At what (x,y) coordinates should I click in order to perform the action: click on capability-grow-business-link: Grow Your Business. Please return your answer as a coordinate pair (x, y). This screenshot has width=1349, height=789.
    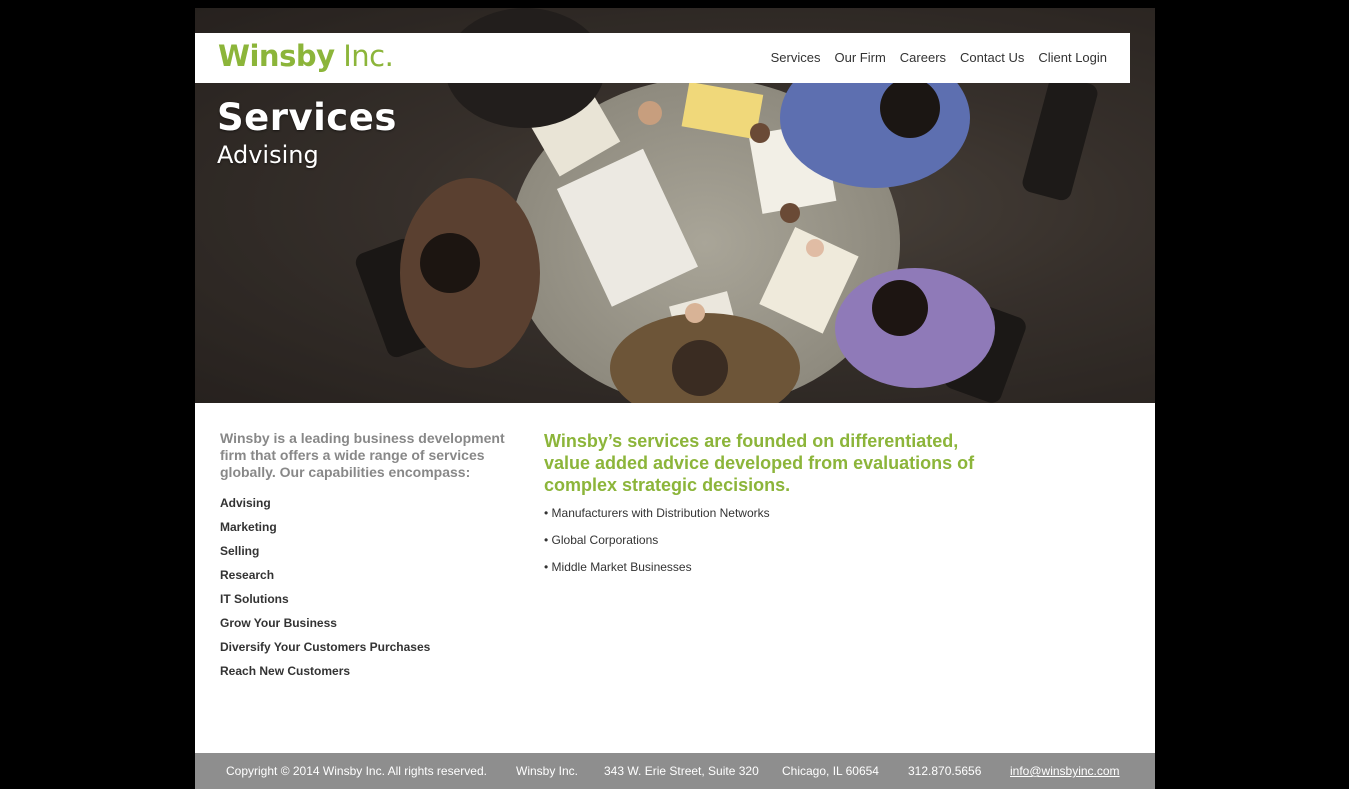
    Looking at the image, I should click on (278, 623).